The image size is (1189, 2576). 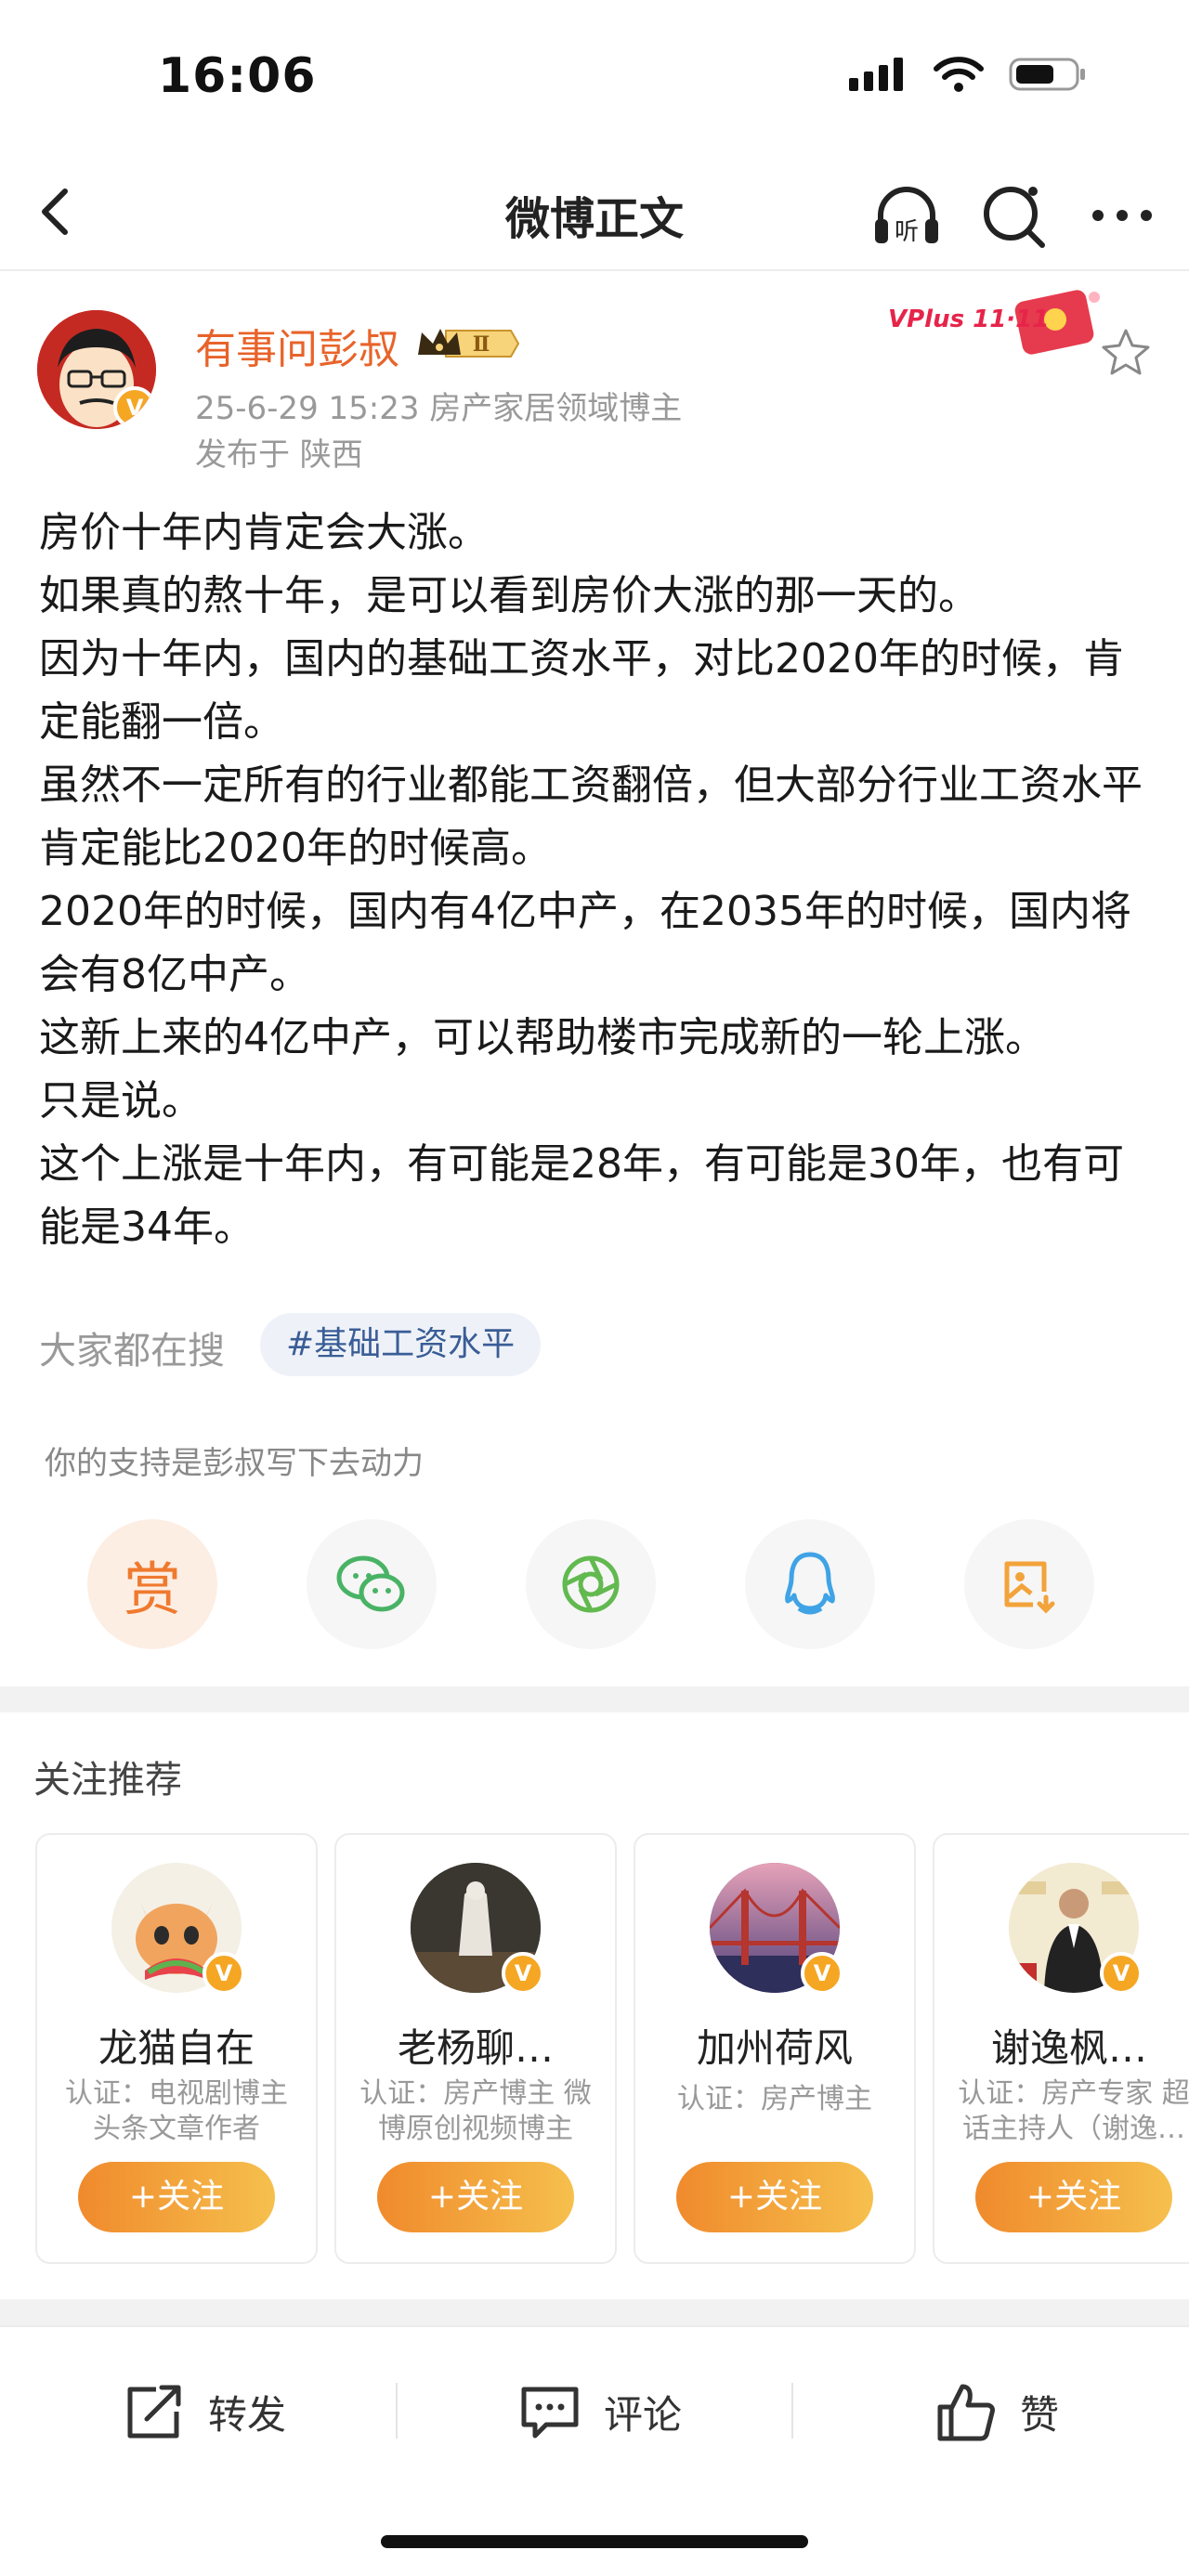 I want to click on recommend-name: 龙猫自在, so click(x=176, y=2048).